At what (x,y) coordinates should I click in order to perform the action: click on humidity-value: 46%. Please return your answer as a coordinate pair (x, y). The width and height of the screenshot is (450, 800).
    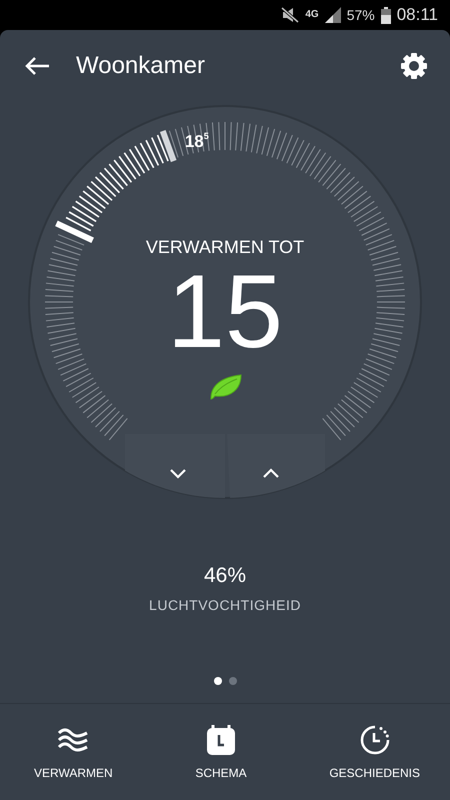
    Looking at the image, I should click on (225, 576).